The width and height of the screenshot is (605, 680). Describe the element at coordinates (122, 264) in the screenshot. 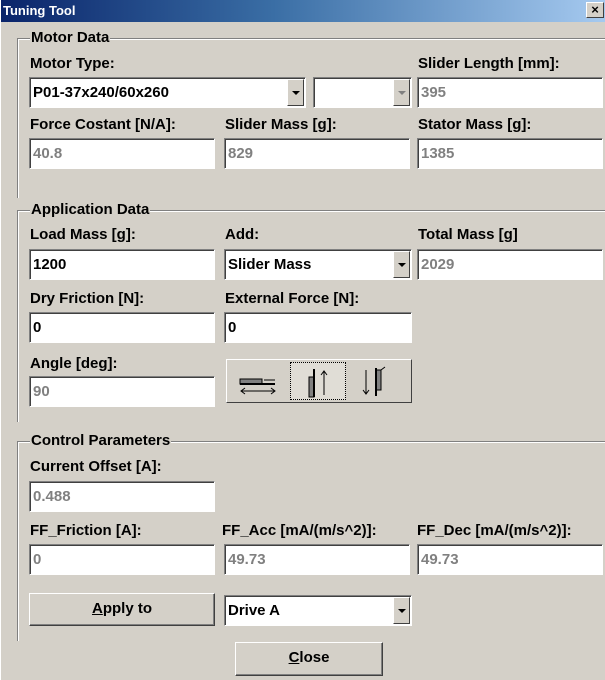

I see `load-mass-field: 1200` at that location.